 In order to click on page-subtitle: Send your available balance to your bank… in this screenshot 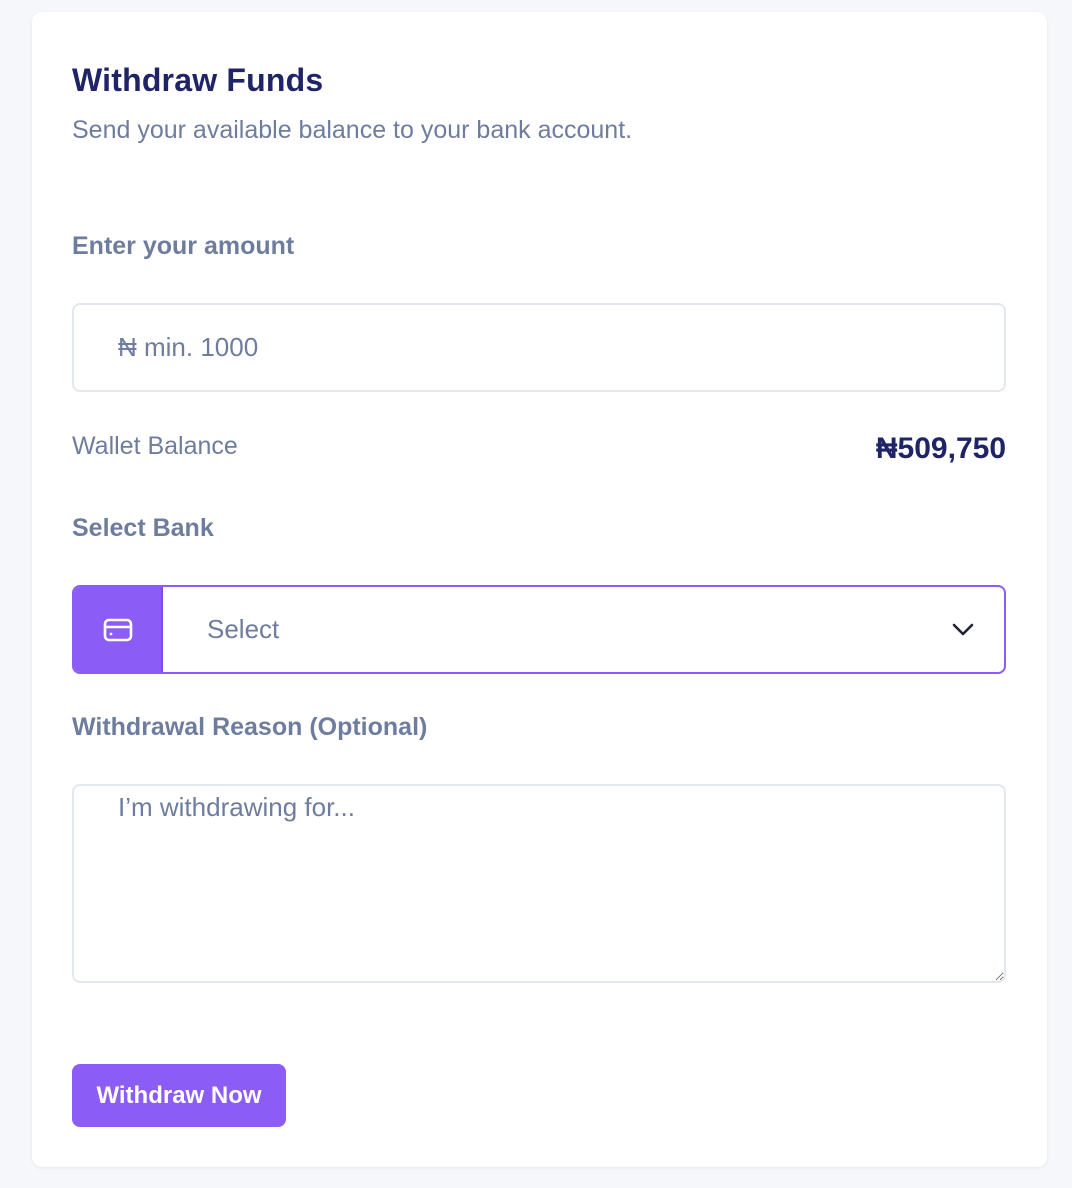, I will do `click(352, 130)`.